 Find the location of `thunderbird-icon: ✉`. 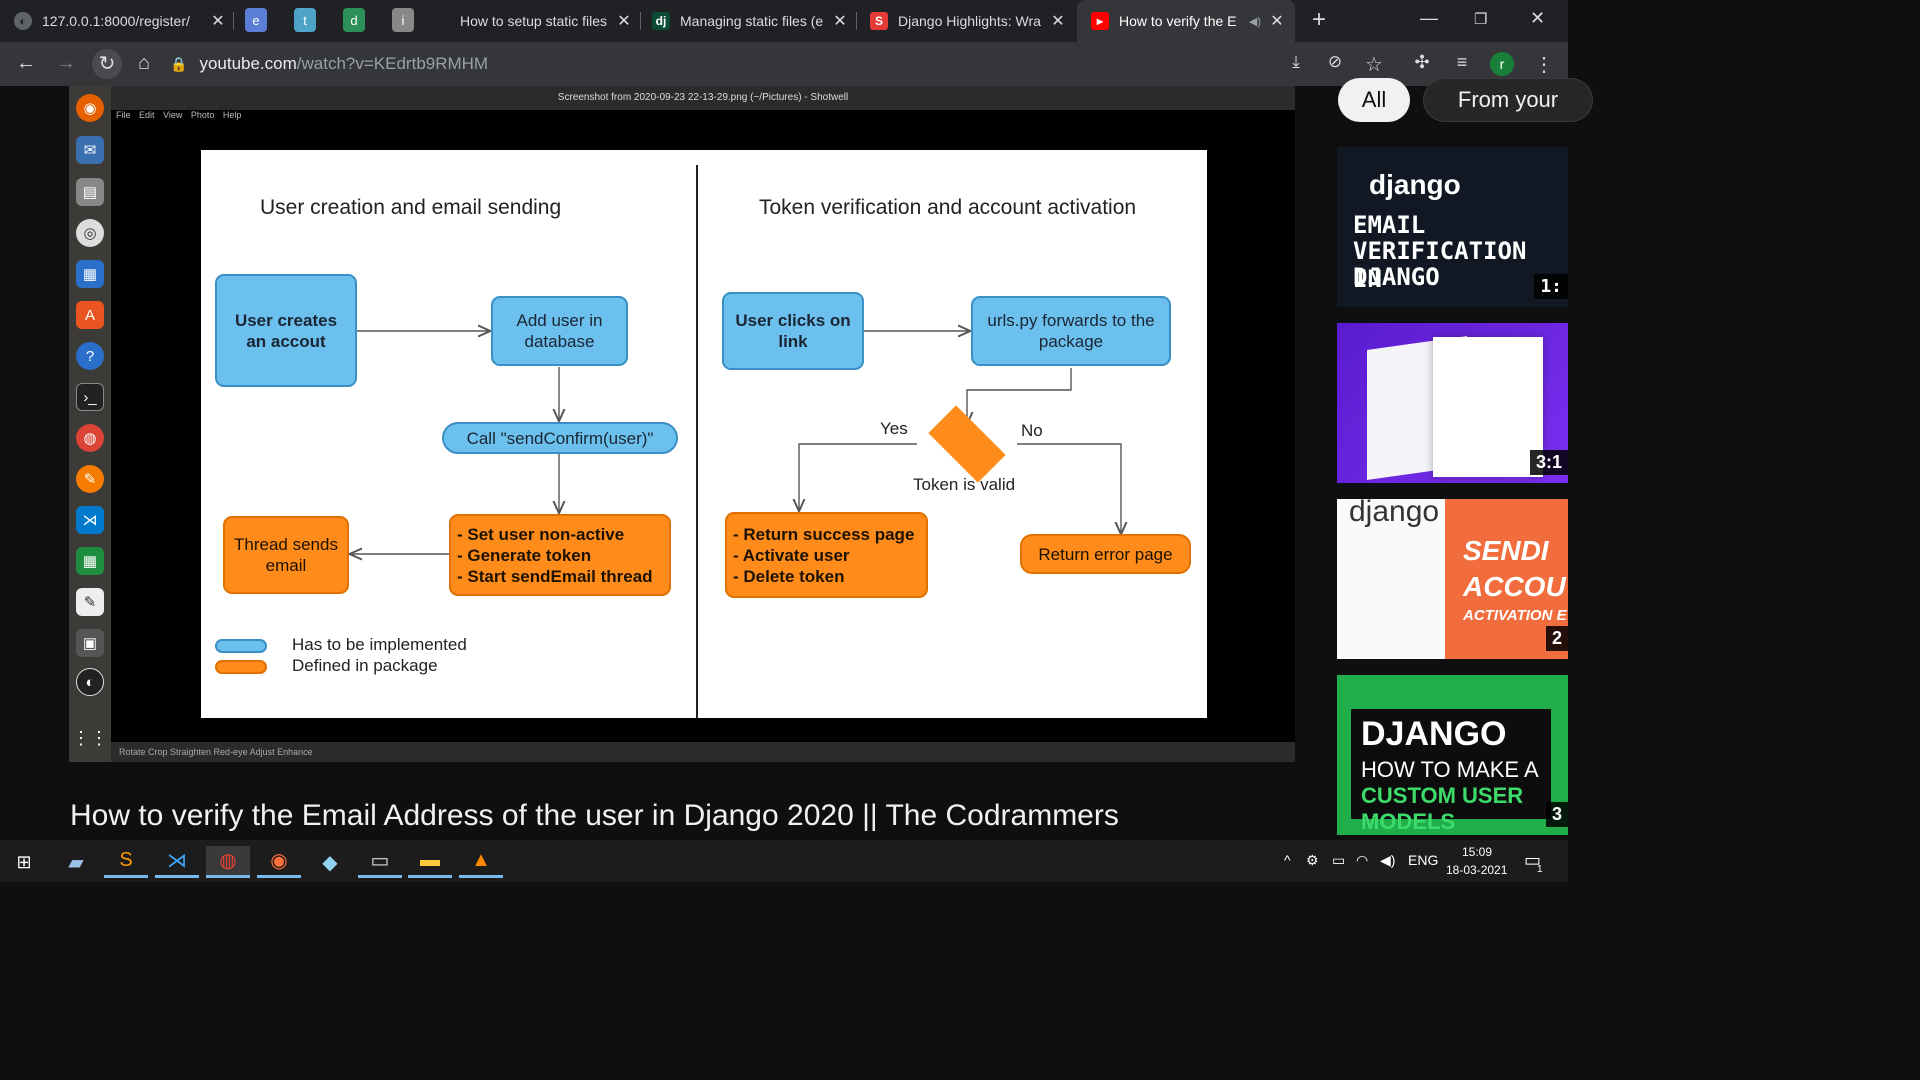

thunderbird-icon: ✉ is located at coordinates (90, 150).